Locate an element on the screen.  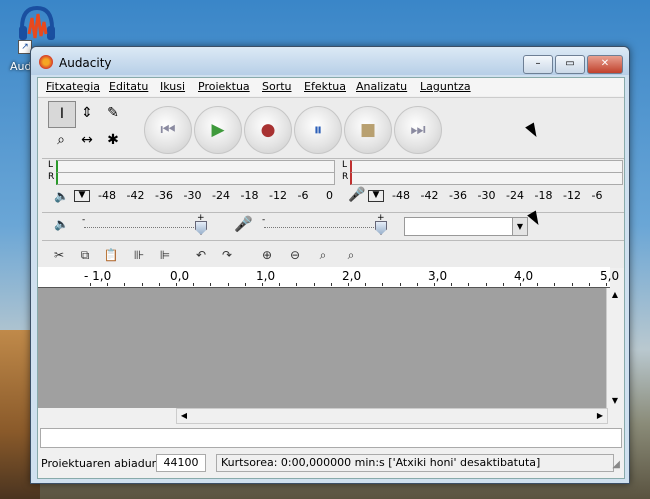
zoom-in-icon: ⊕ is located at coordinates (267, 255).